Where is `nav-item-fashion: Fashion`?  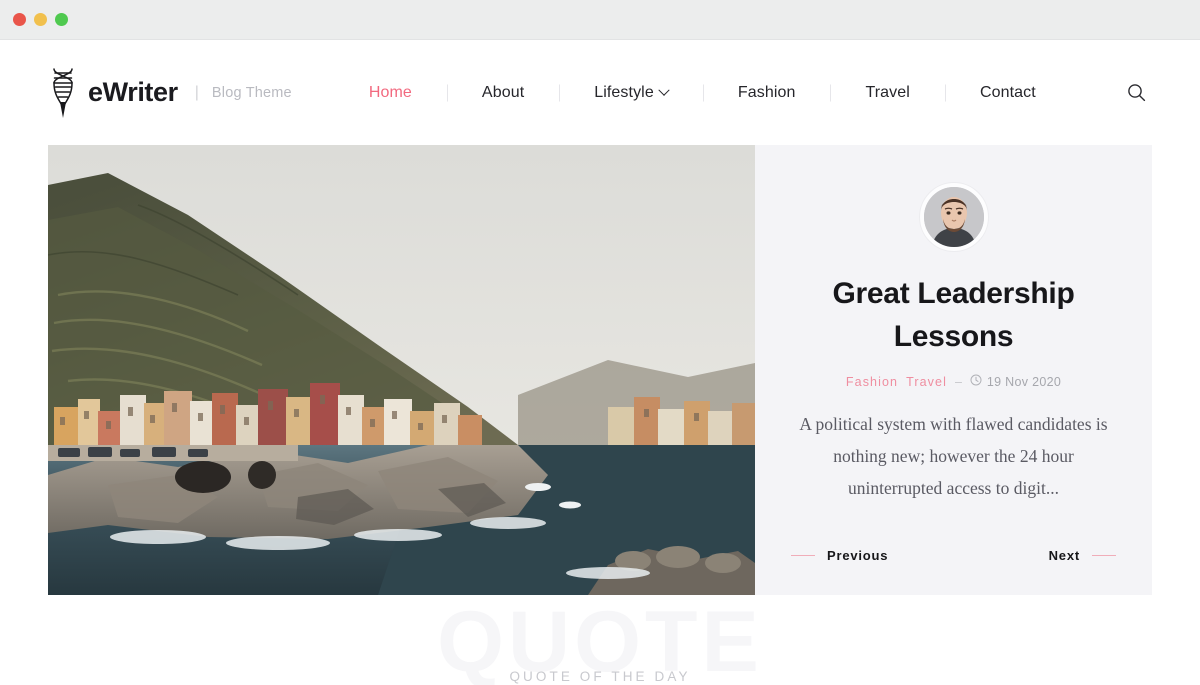
nav-item-fashion: Fashion is located at coordinates (767, 93).